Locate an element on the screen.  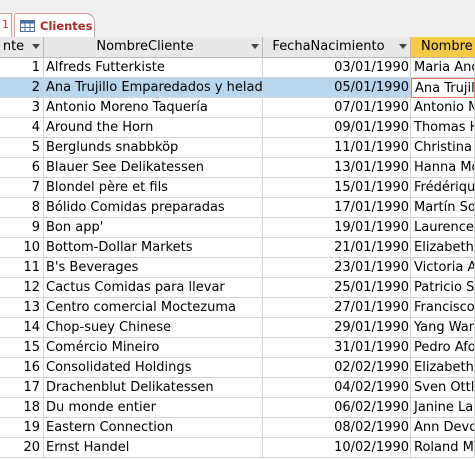
table-row: 11 B's Beverages 23/01/1990 Victoria A is located at coordinates (237, 268).